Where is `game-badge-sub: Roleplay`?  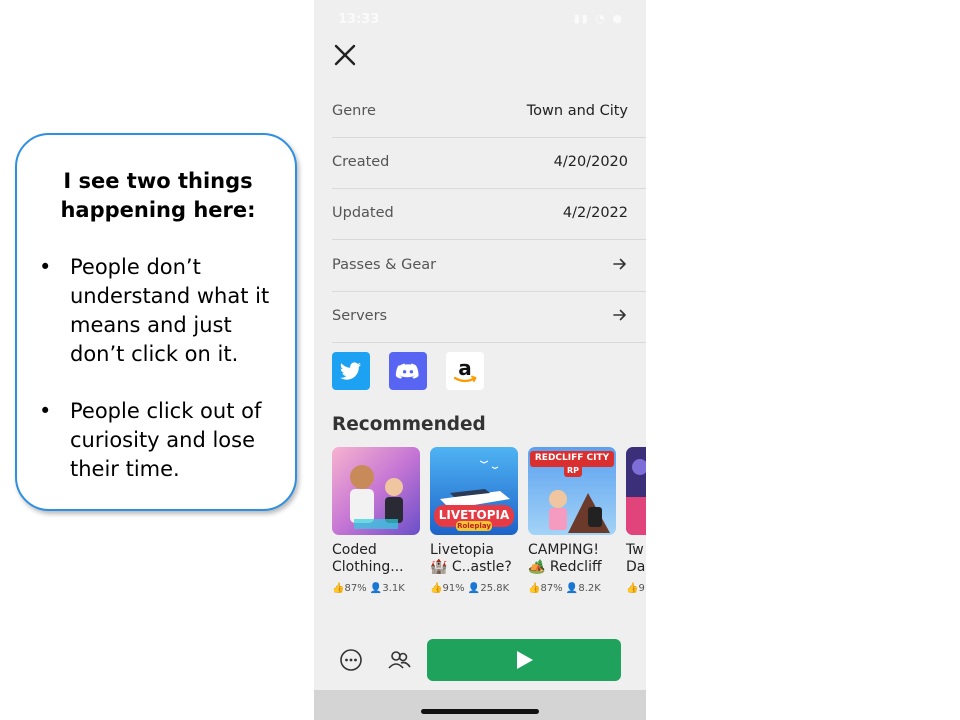 game-badge-sub: Roleplay is located at coordinates (474, 526).